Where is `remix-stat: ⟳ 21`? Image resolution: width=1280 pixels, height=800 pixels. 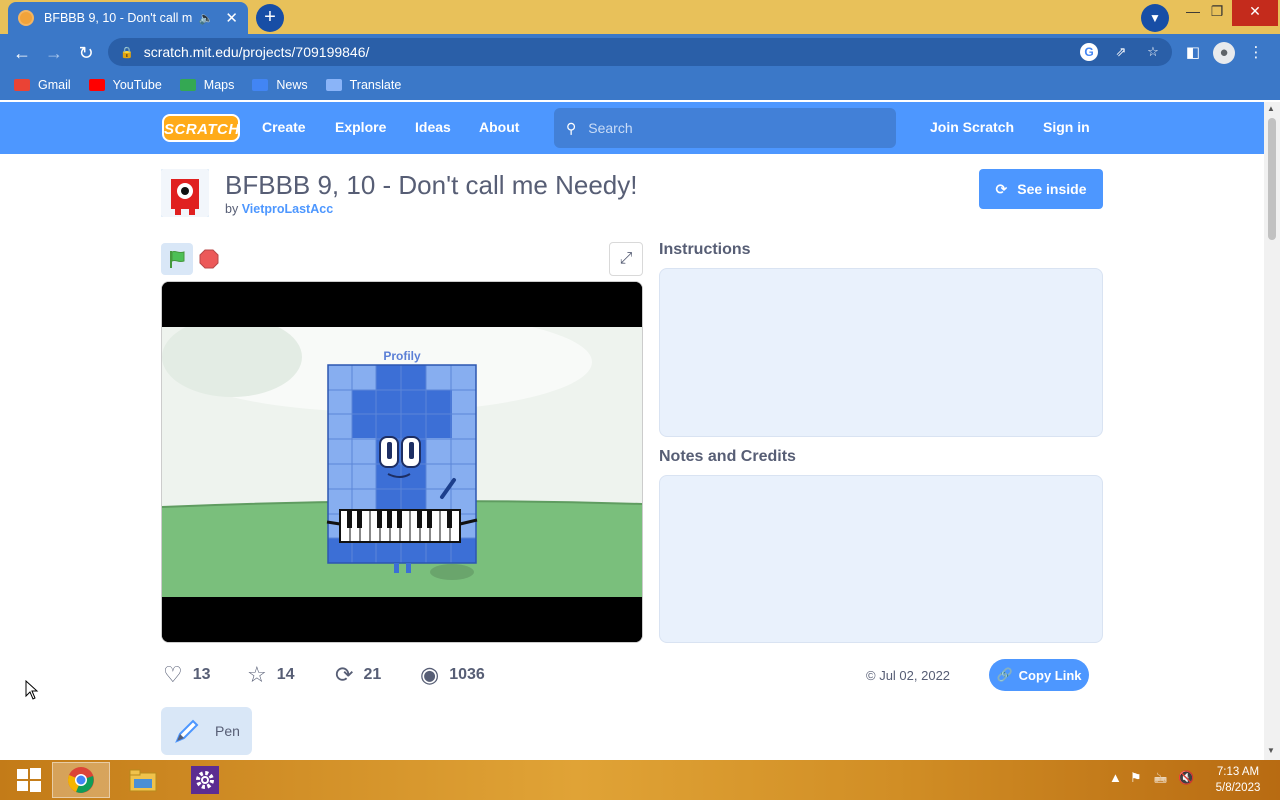
remix-stat: ⟳ 21 is located at coordinates (358, 675).